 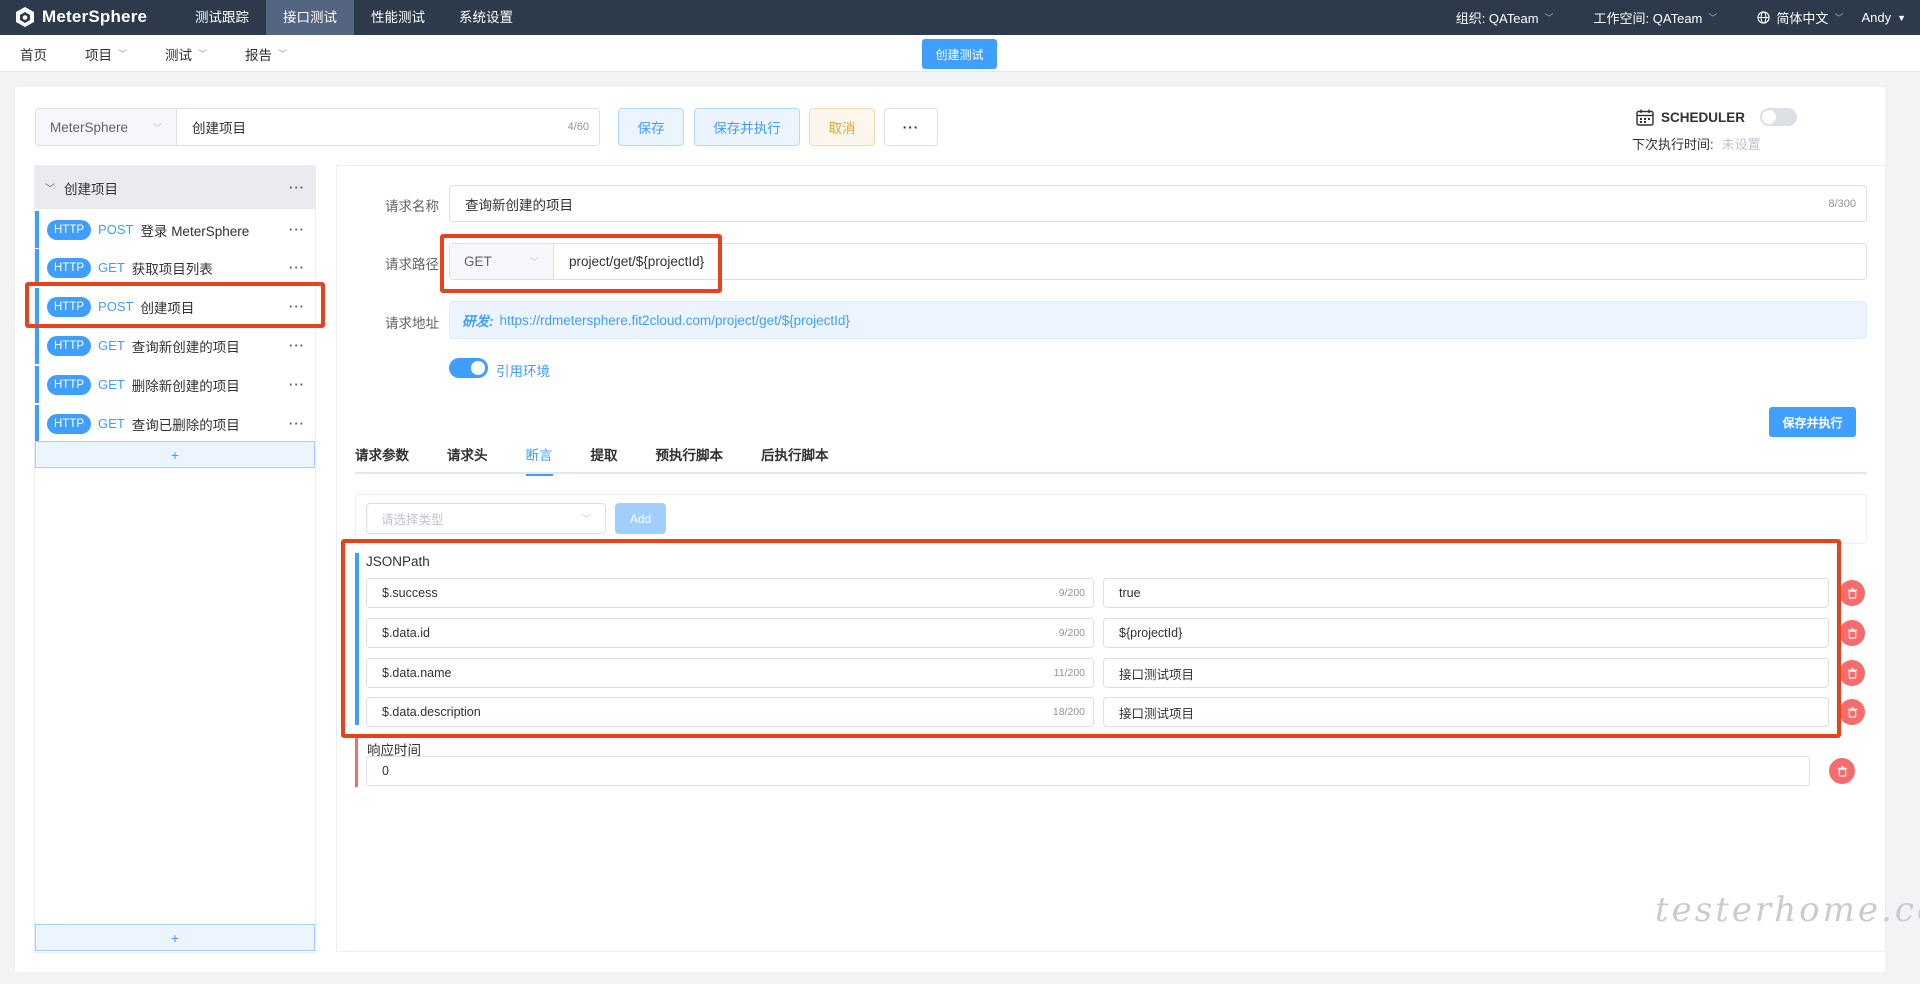 What do you see at coordinates (1741, 144) in the screenshot?
I see `next-run-value: 未设置` at bounding box center [1741, 144].